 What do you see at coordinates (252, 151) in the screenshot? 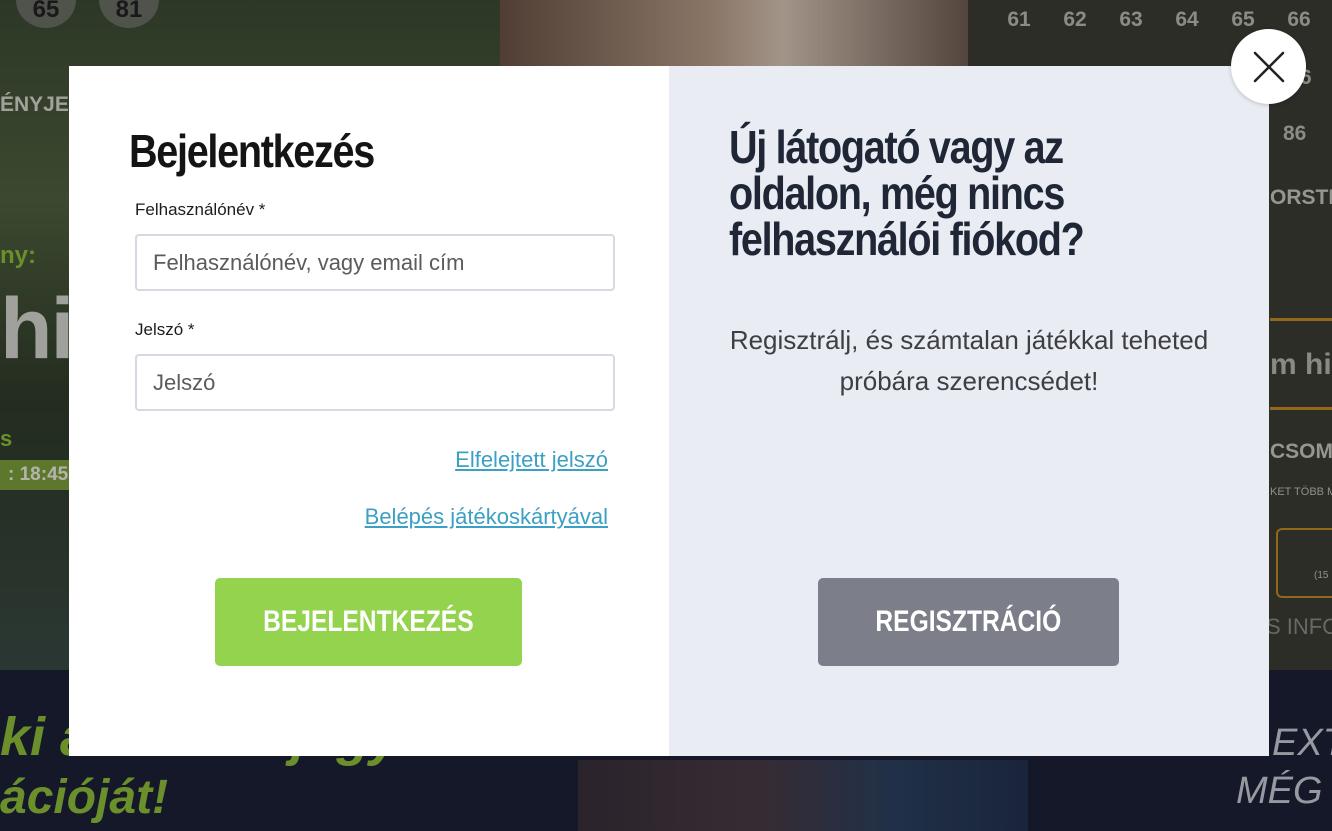
I see `login-title: Bejelentkezés` at bounding box center [252, 151].